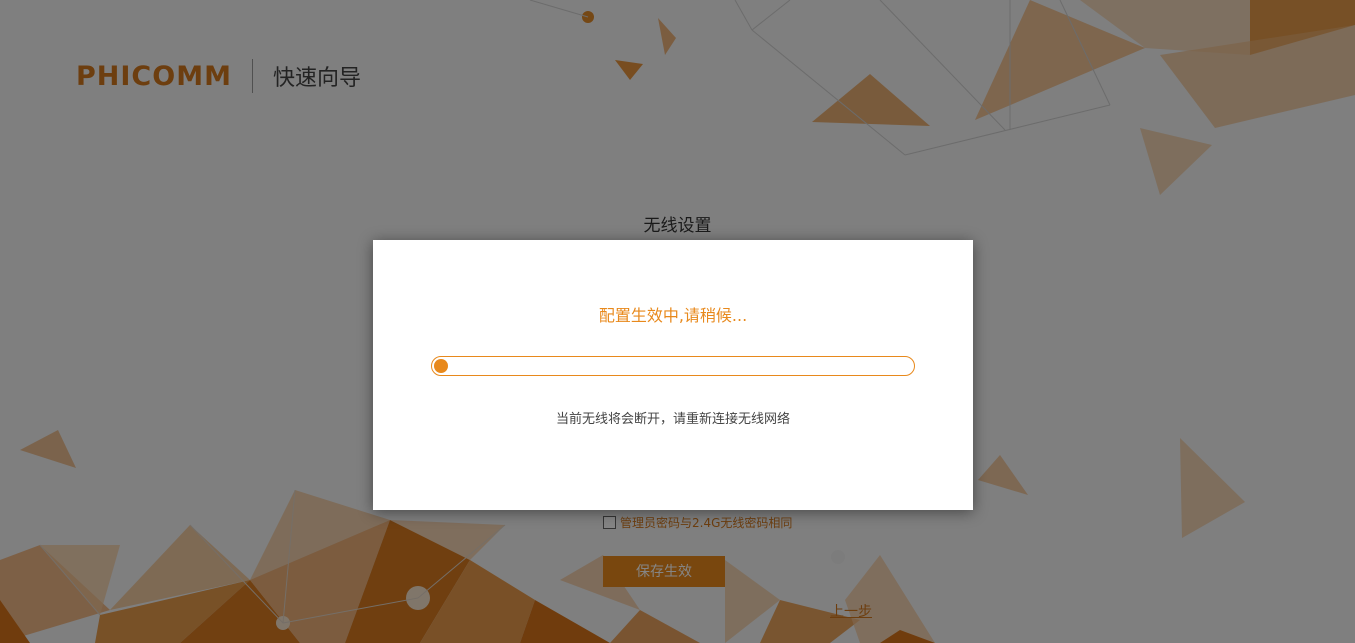 Image resolution: width=1355 pixels, height=643 pixels. What do you see at coordinates (441, 366) in the screenshot?
I see `progress-fill` at bounding box center [441, 366].